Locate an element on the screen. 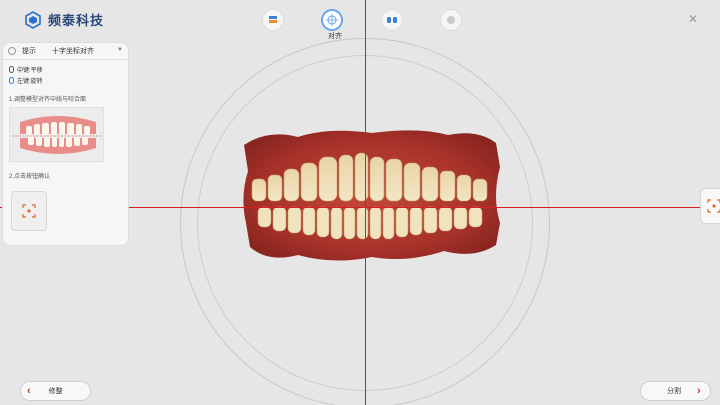 Image resolution: width=720 pixels, height=405 pixels. window-close-icon: ✕ is located at coordinates (693, 19).